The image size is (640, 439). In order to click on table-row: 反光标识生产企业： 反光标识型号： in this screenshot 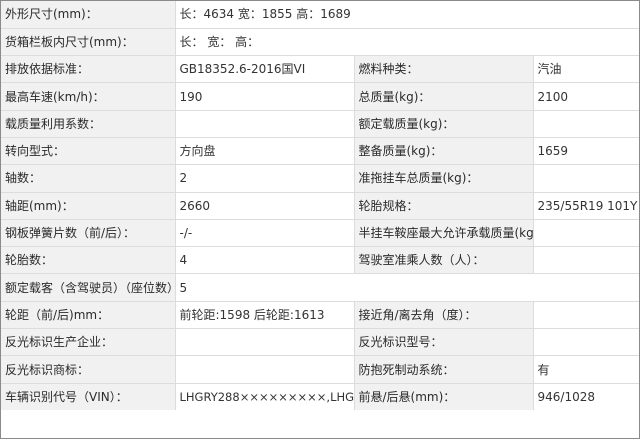, I will do `click(320, 342)`.